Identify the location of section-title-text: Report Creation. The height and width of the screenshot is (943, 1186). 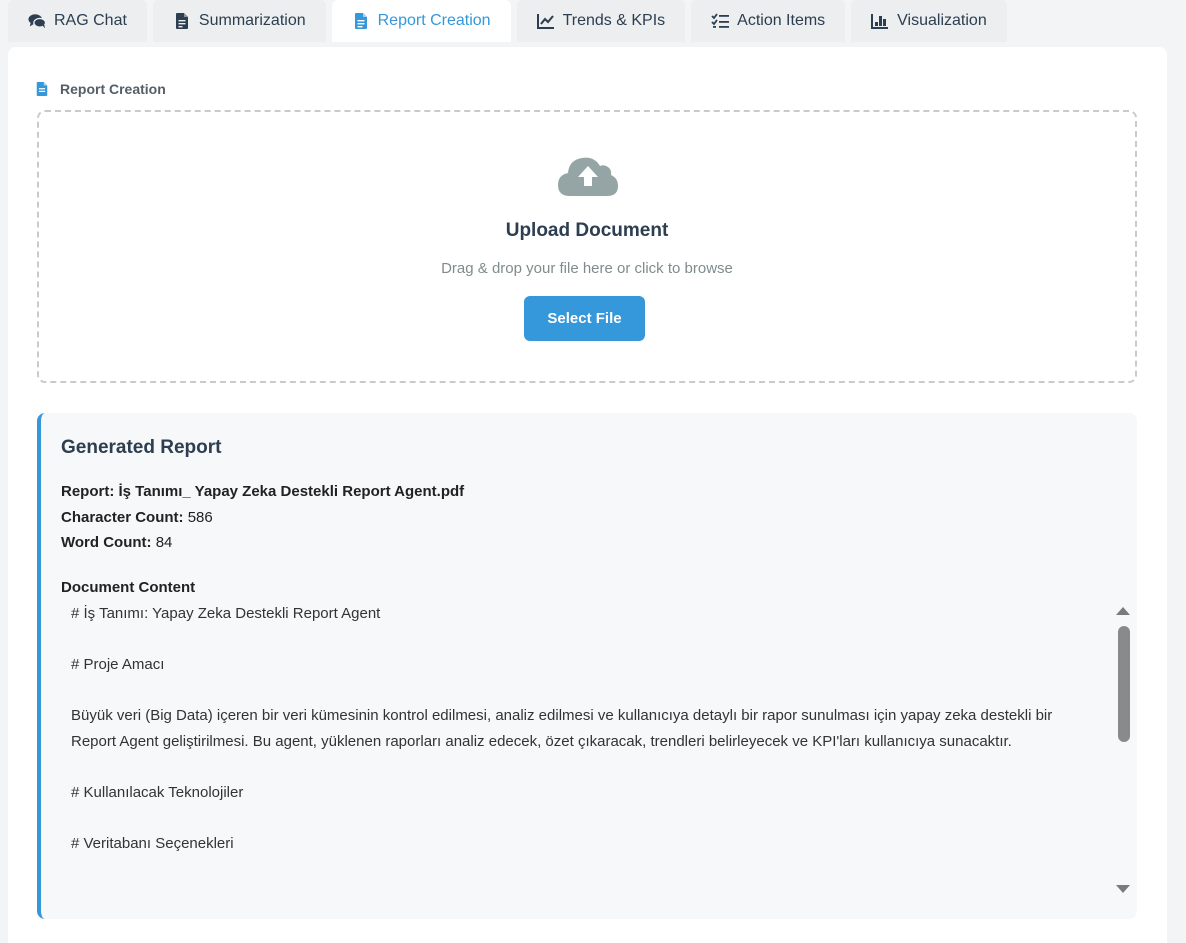
(113, 89).